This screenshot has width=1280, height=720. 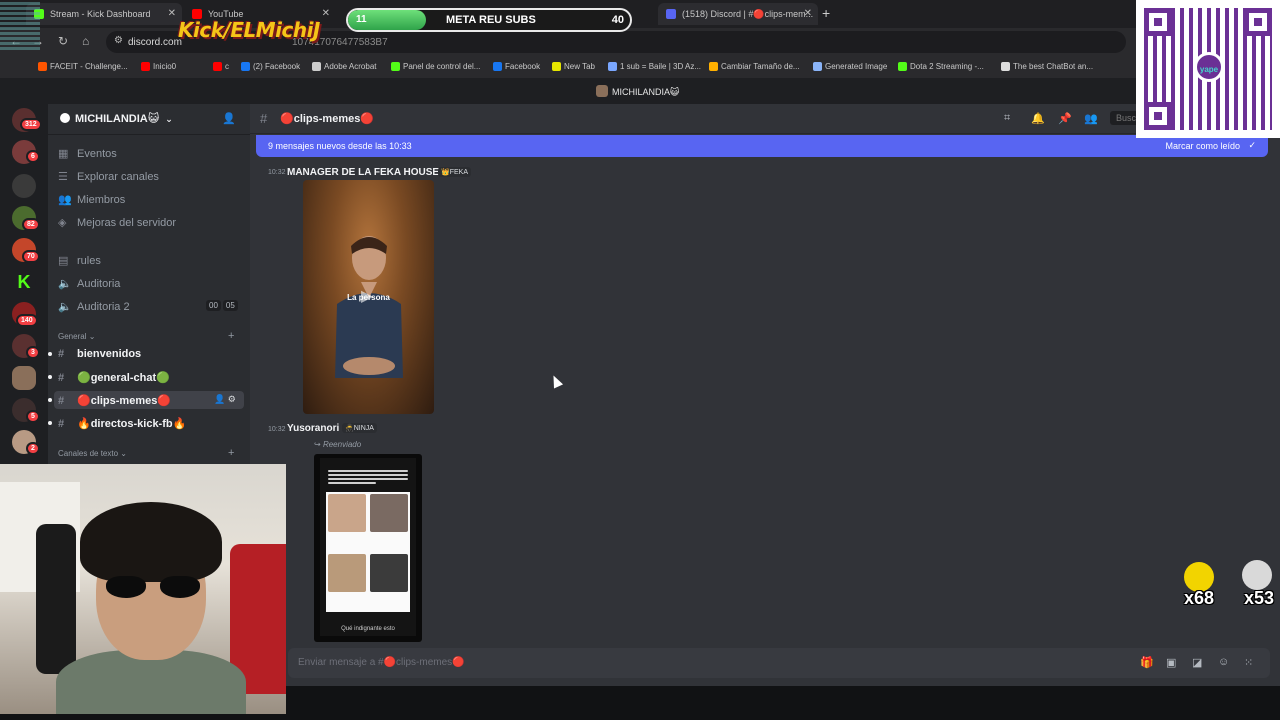 I want to click on bookmark-item: Facebook, so click(x=516, y=66).